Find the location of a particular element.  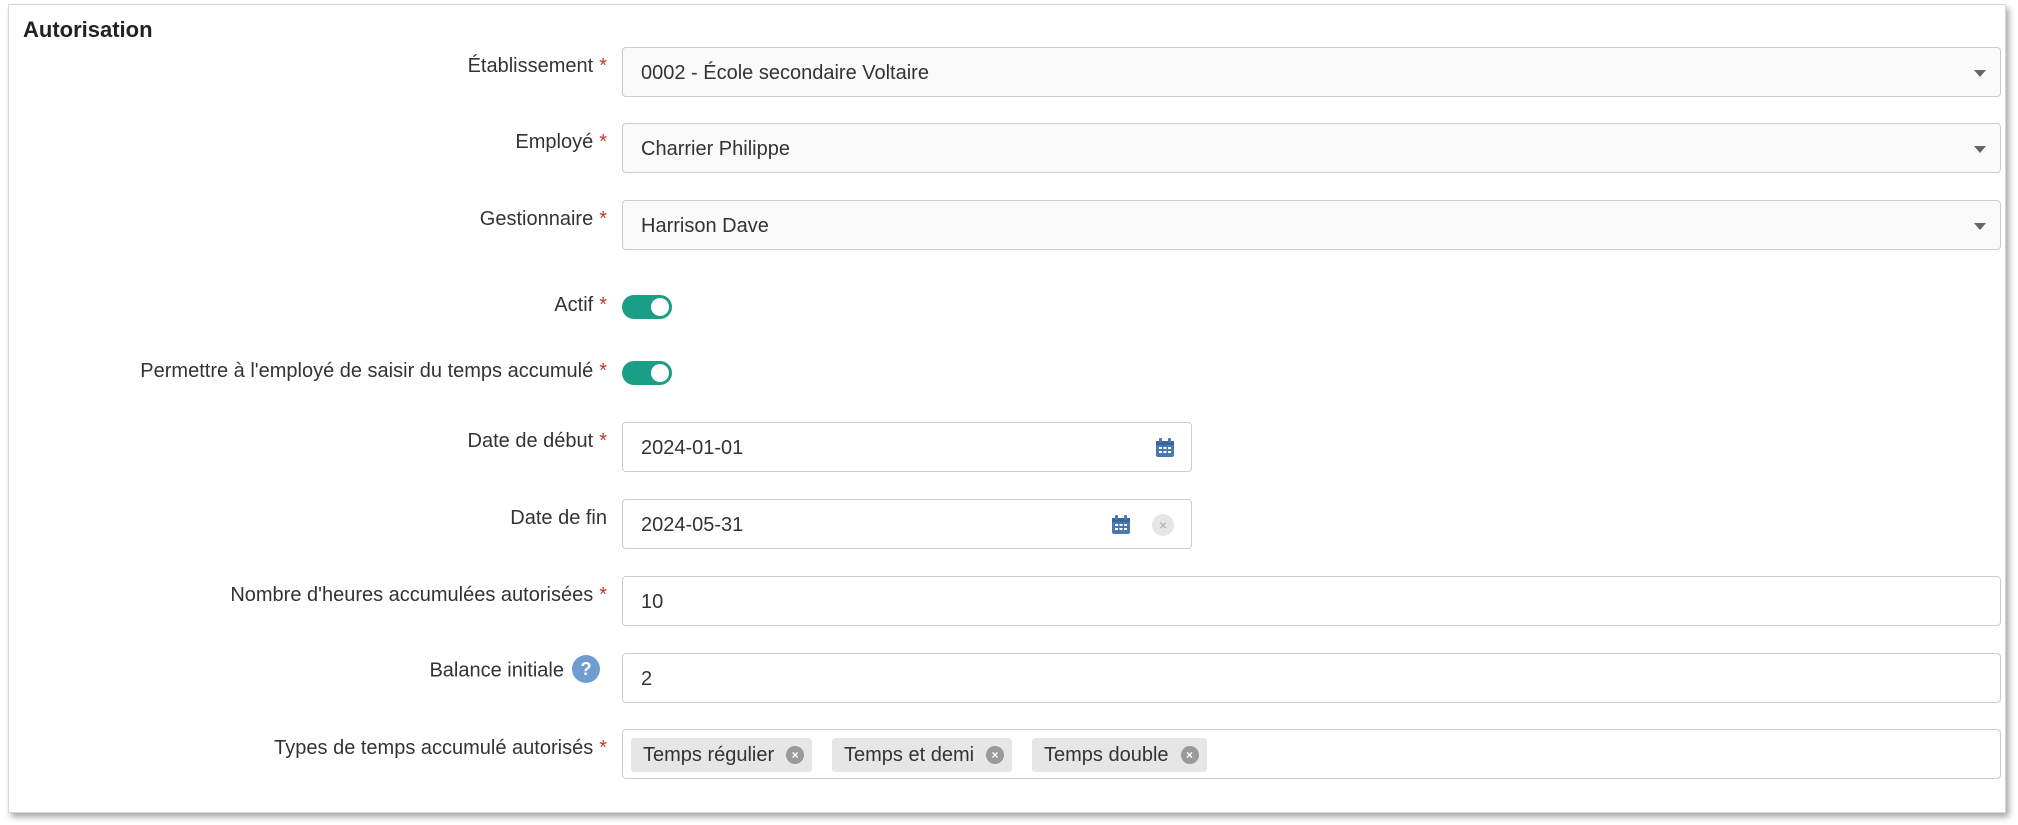

tag-temps-et-demi: Temps et demi × is located at coordinates (922, 755).